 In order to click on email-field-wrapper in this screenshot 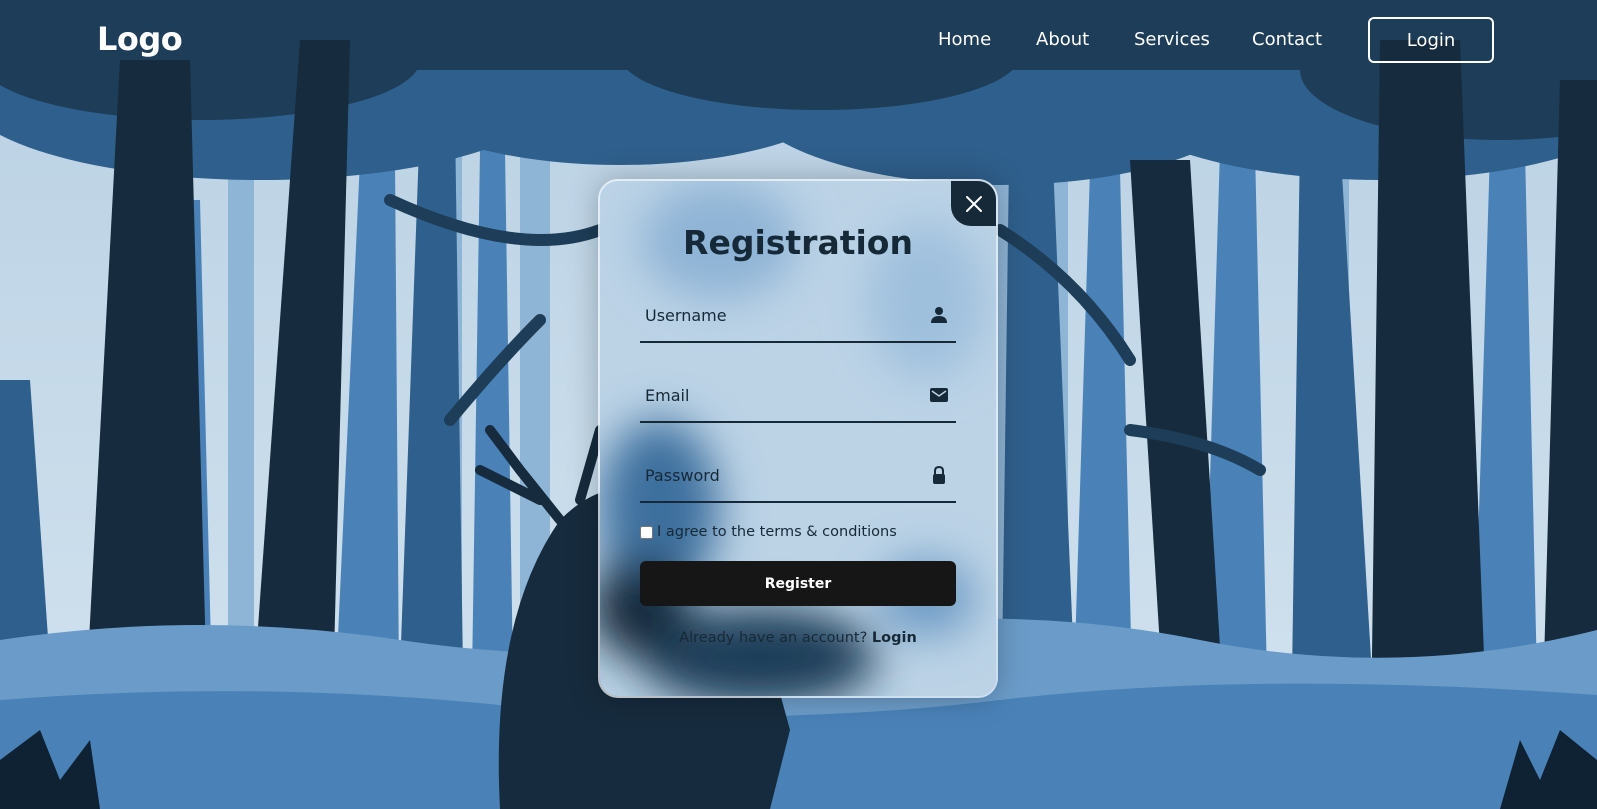, I will do `click(798, 396)`.